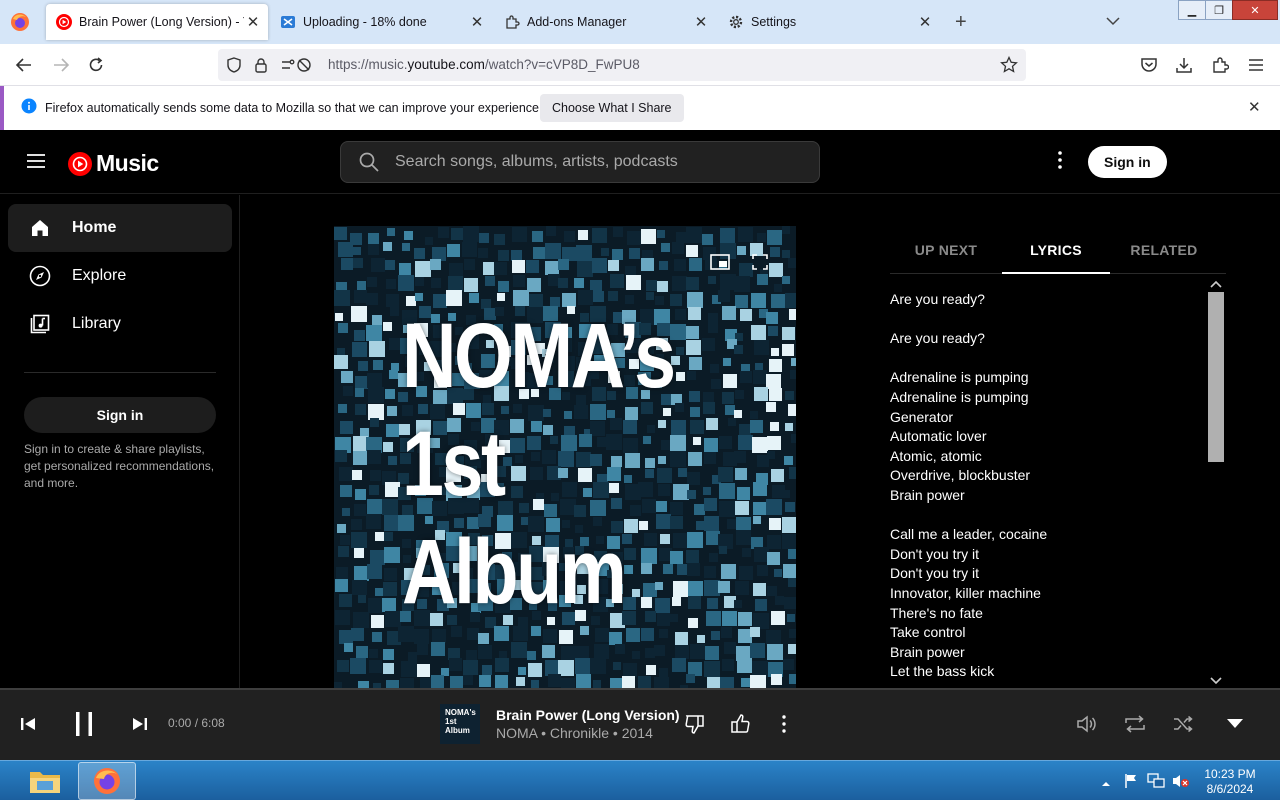 The width and height of the screenshot is (1280, 800). I want to click on downloads-icon, so click(1184, 65).